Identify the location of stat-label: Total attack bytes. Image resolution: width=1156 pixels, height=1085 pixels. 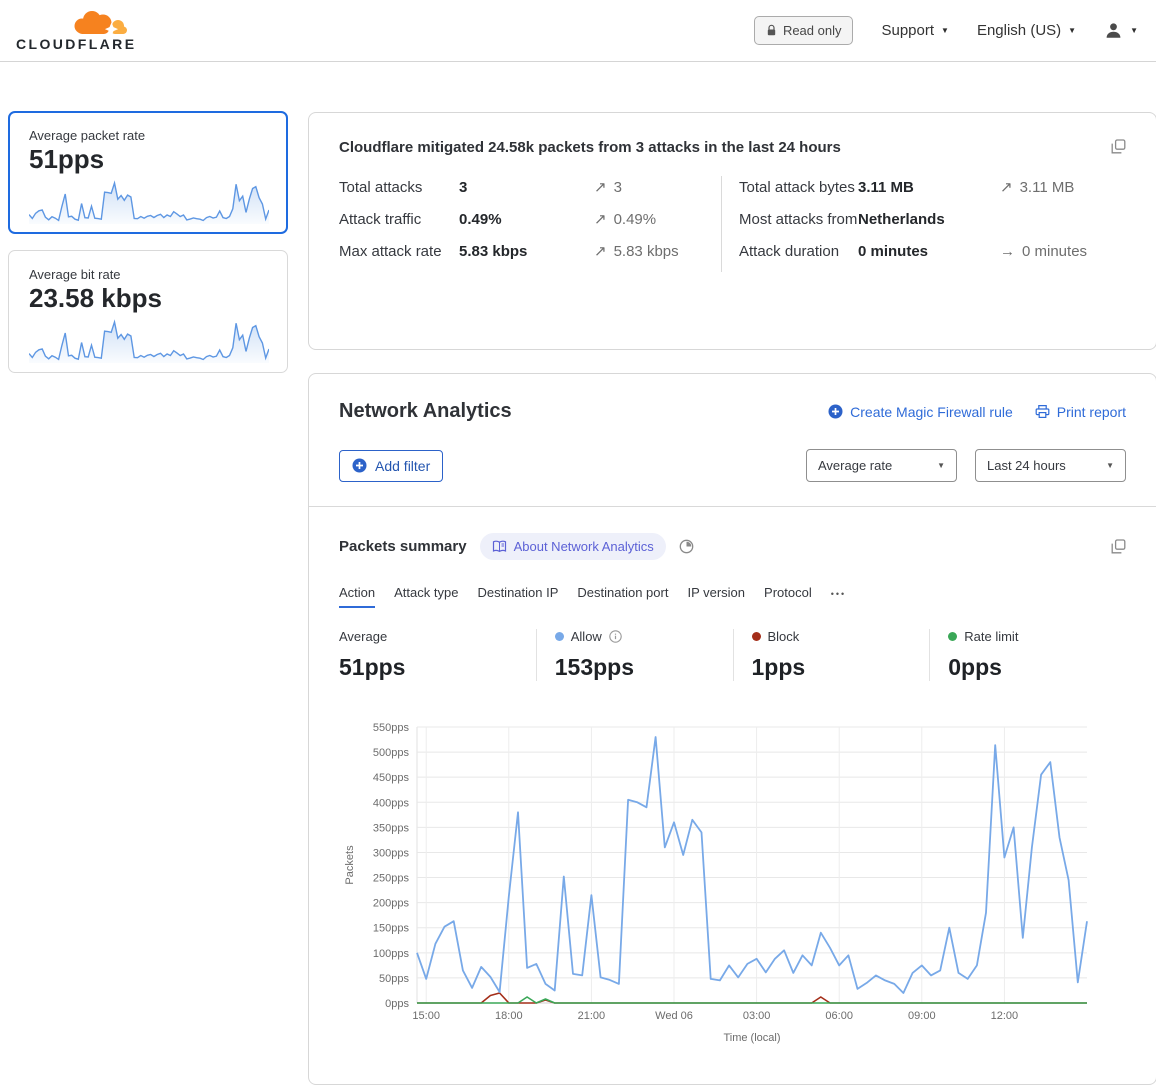
(797, 187).